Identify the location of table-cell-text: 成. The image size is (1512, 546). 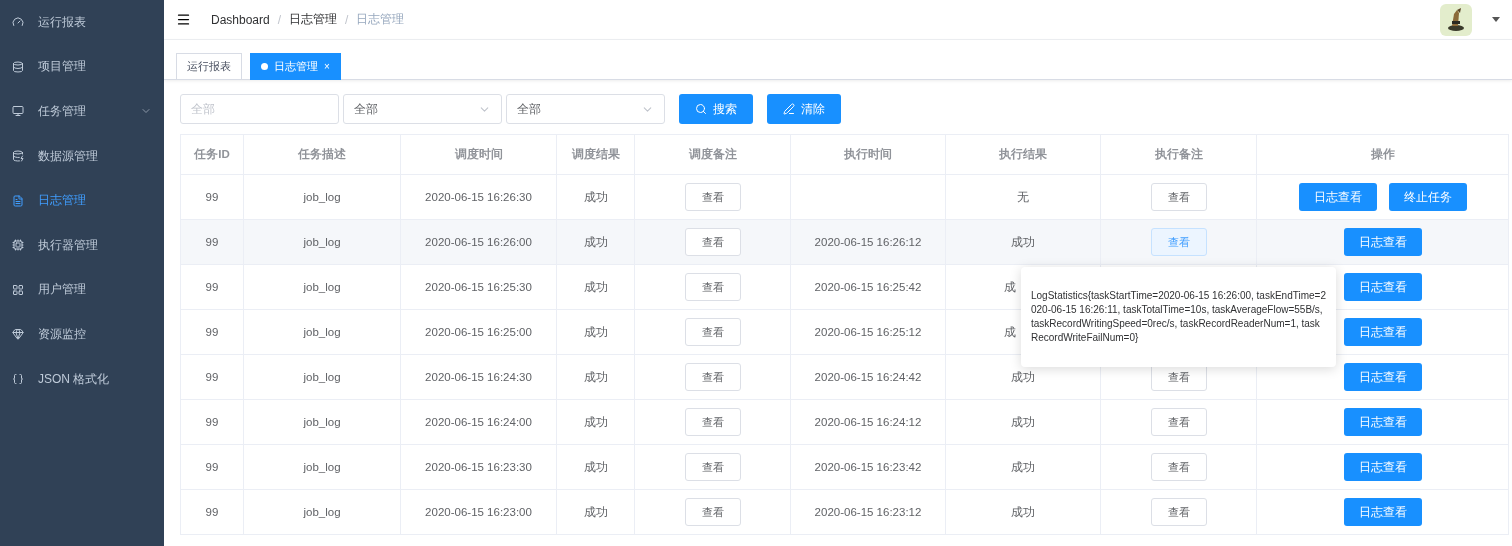
(1010, 287).